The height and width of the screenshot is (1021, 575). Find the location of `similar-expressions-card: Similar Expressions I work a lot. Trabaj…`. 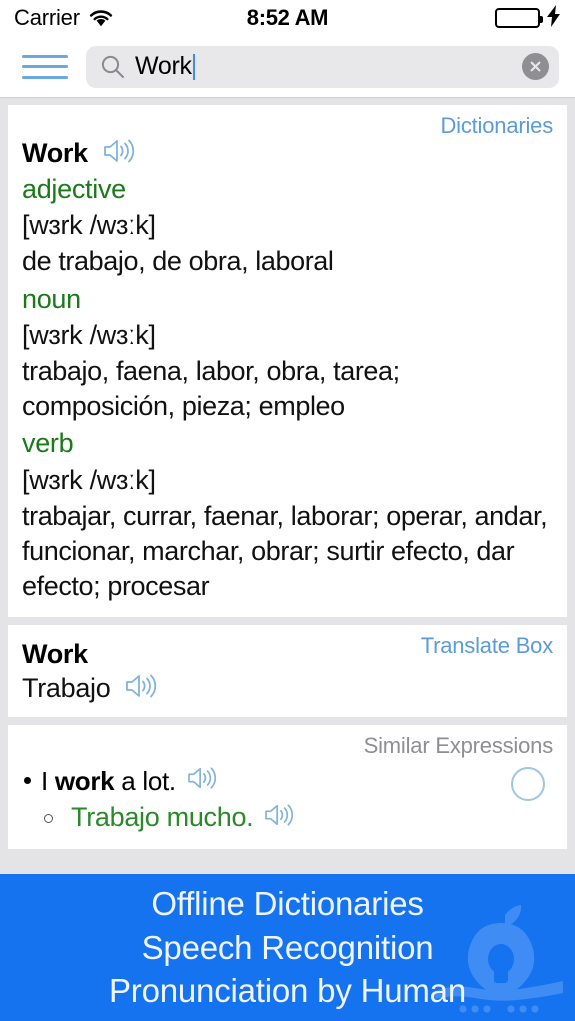

similar-expressions-card: Similar Expressions I work a lot. Trabaj… is located at coordinates (287, 786).